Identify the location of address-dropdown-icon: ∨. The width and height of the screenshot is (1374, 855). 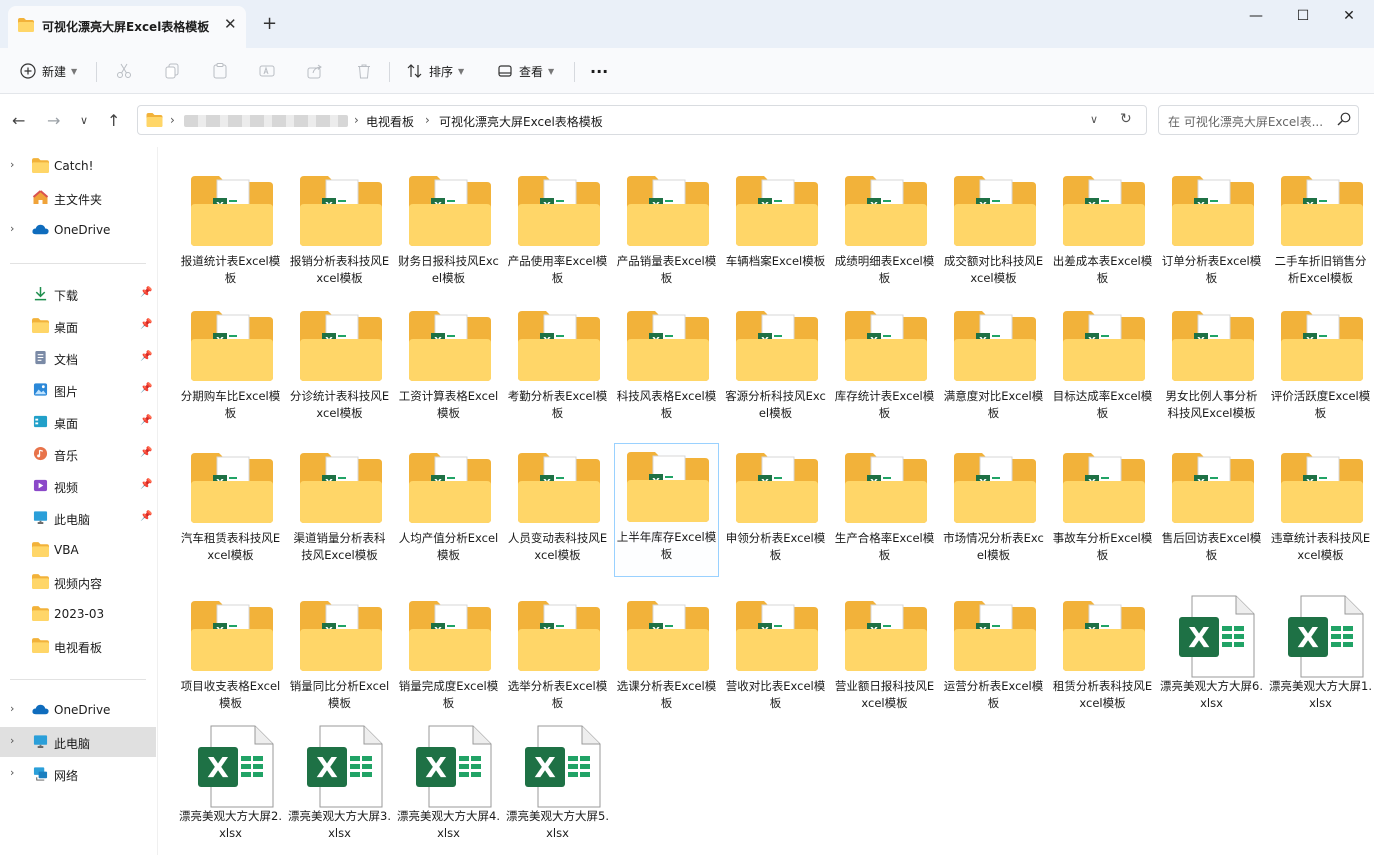
(1094, 119).